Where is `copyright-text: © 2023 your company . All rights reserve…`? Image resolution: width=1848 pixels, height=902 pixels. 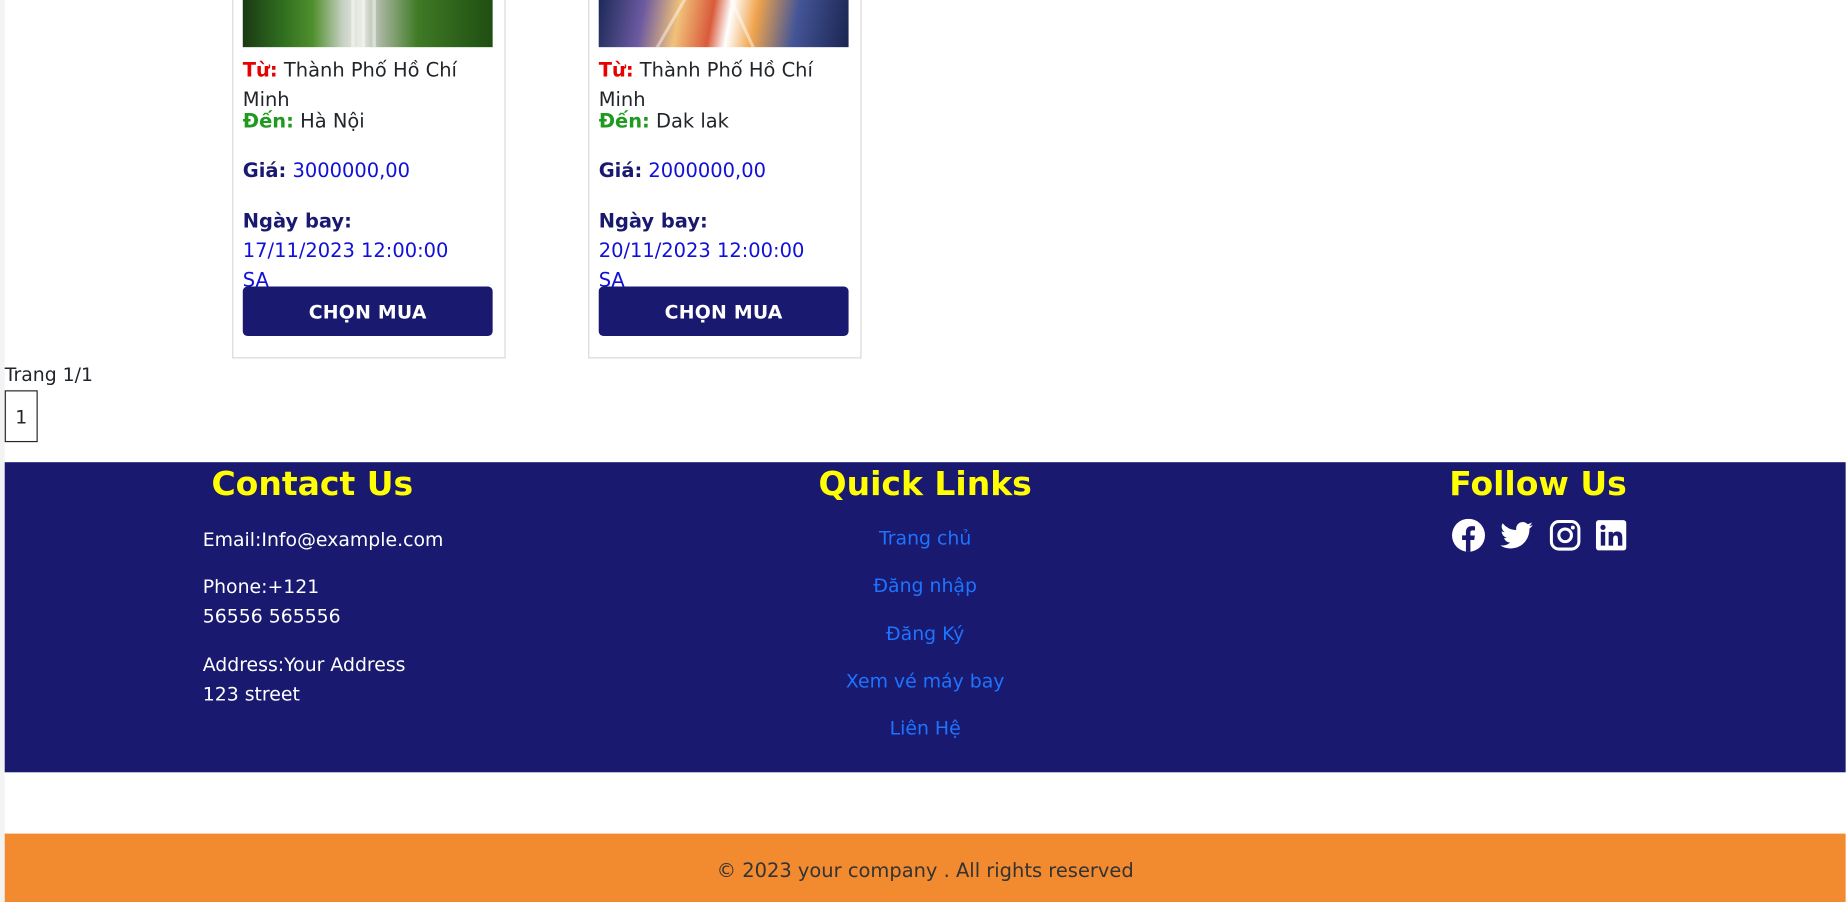 copyright-text: © 2023 your company . All rights reserve… is located at coordinates (925, 870).